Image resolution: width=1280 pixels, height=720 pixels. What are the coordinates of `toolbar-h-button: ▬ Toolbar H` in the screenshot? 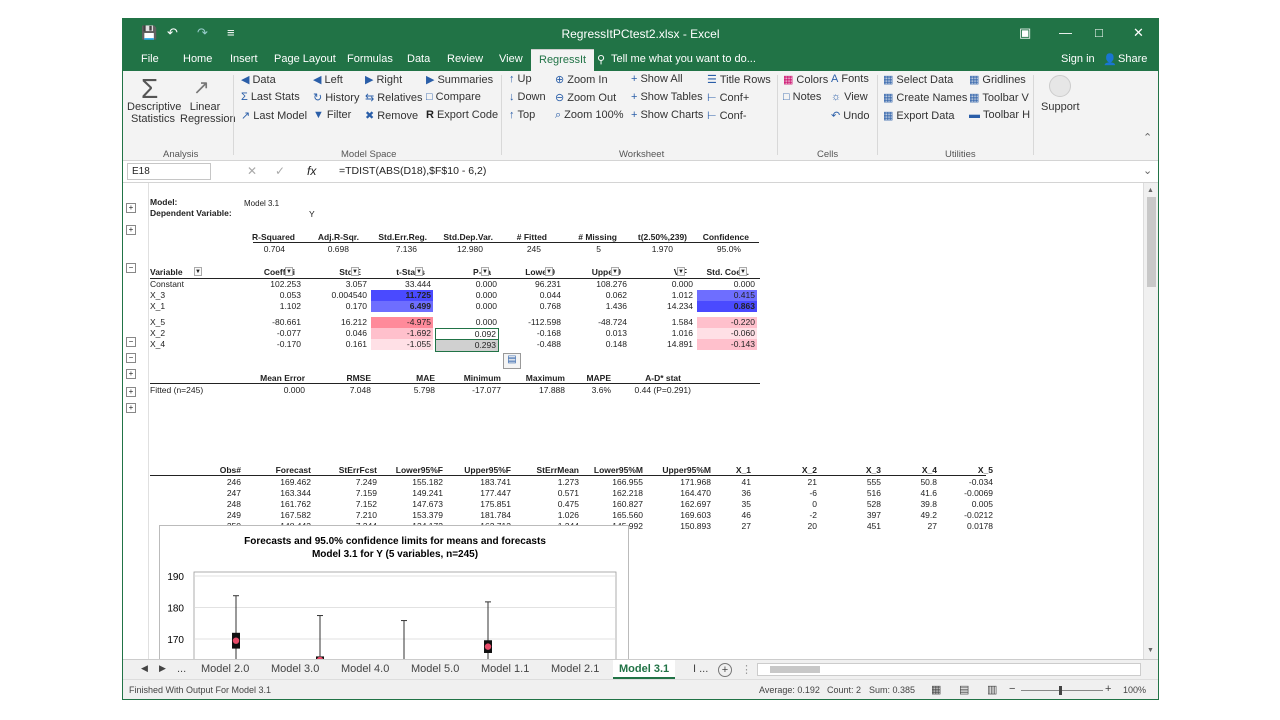 It's located at (999, 115).